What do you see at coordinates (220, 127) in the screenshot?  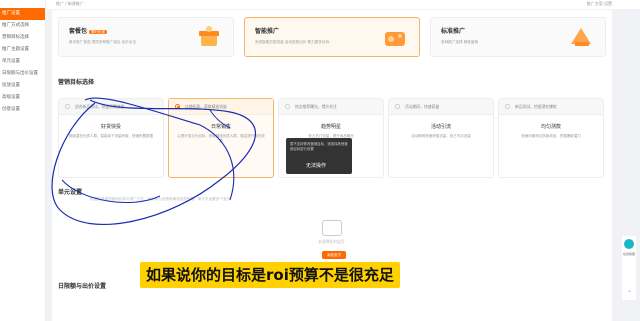 I see `goal-name: 日常销售` at bounding box center [220, 127].